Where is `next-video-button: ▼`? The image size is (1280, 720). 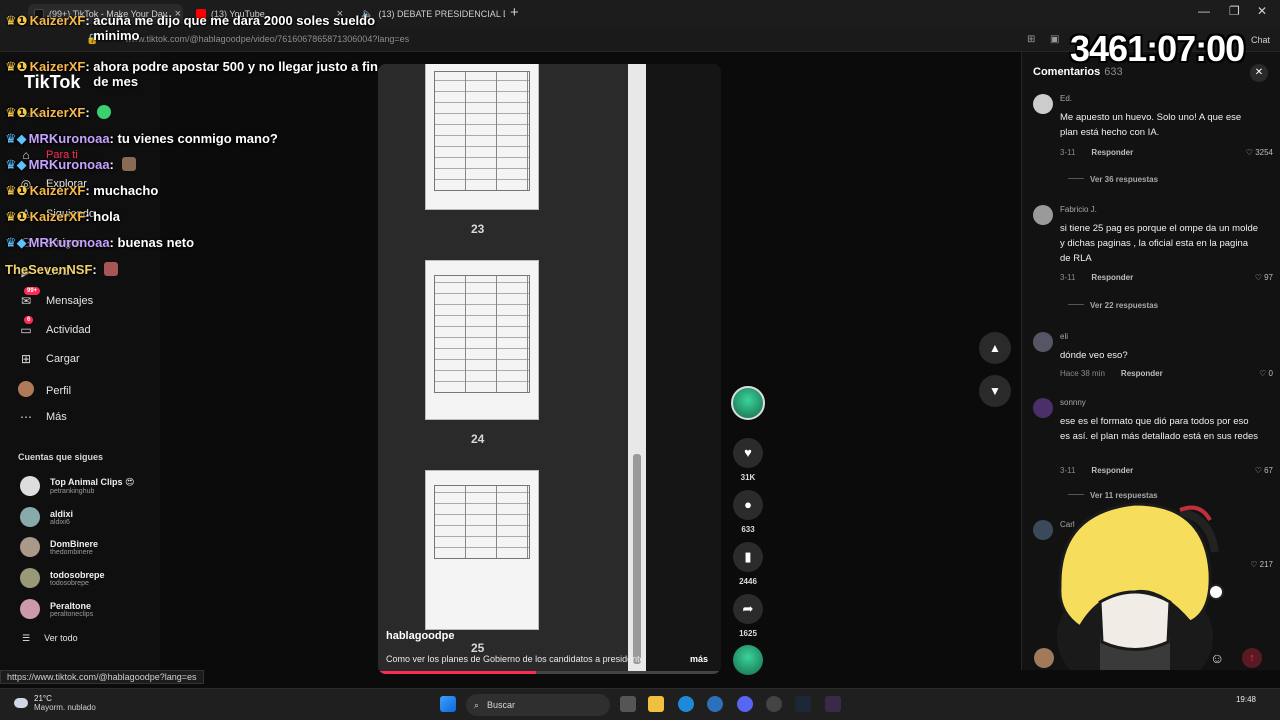
next-video-button: ▼ is located at coordinates (995, 391).